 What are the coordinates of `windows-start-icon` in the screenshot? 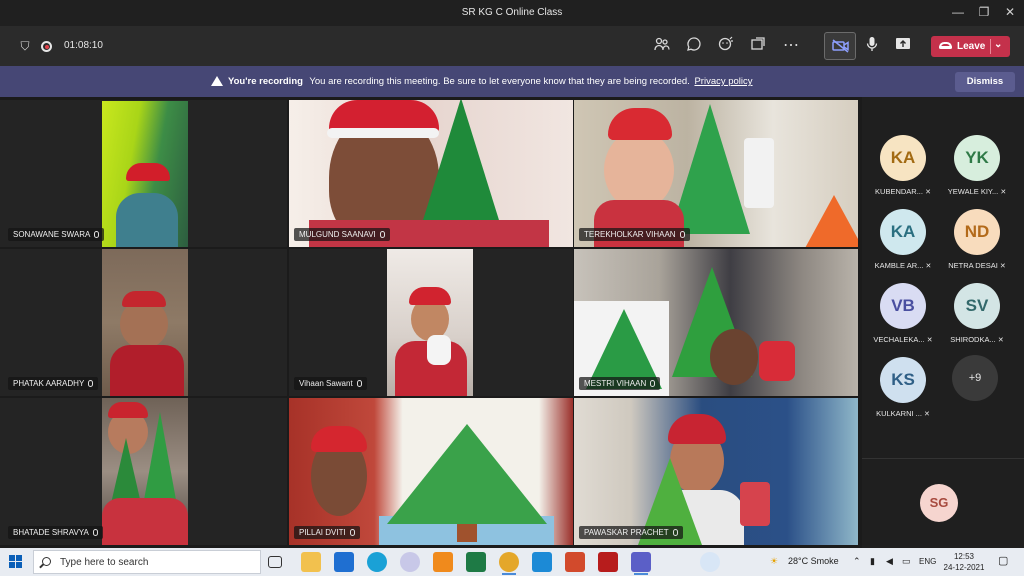 It's located at (16, 562).